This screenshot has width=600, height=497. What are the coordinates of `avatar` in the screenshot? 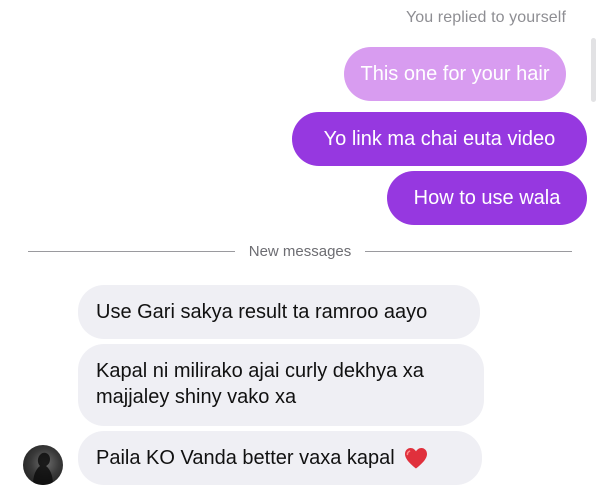 It's located at (43, 465).